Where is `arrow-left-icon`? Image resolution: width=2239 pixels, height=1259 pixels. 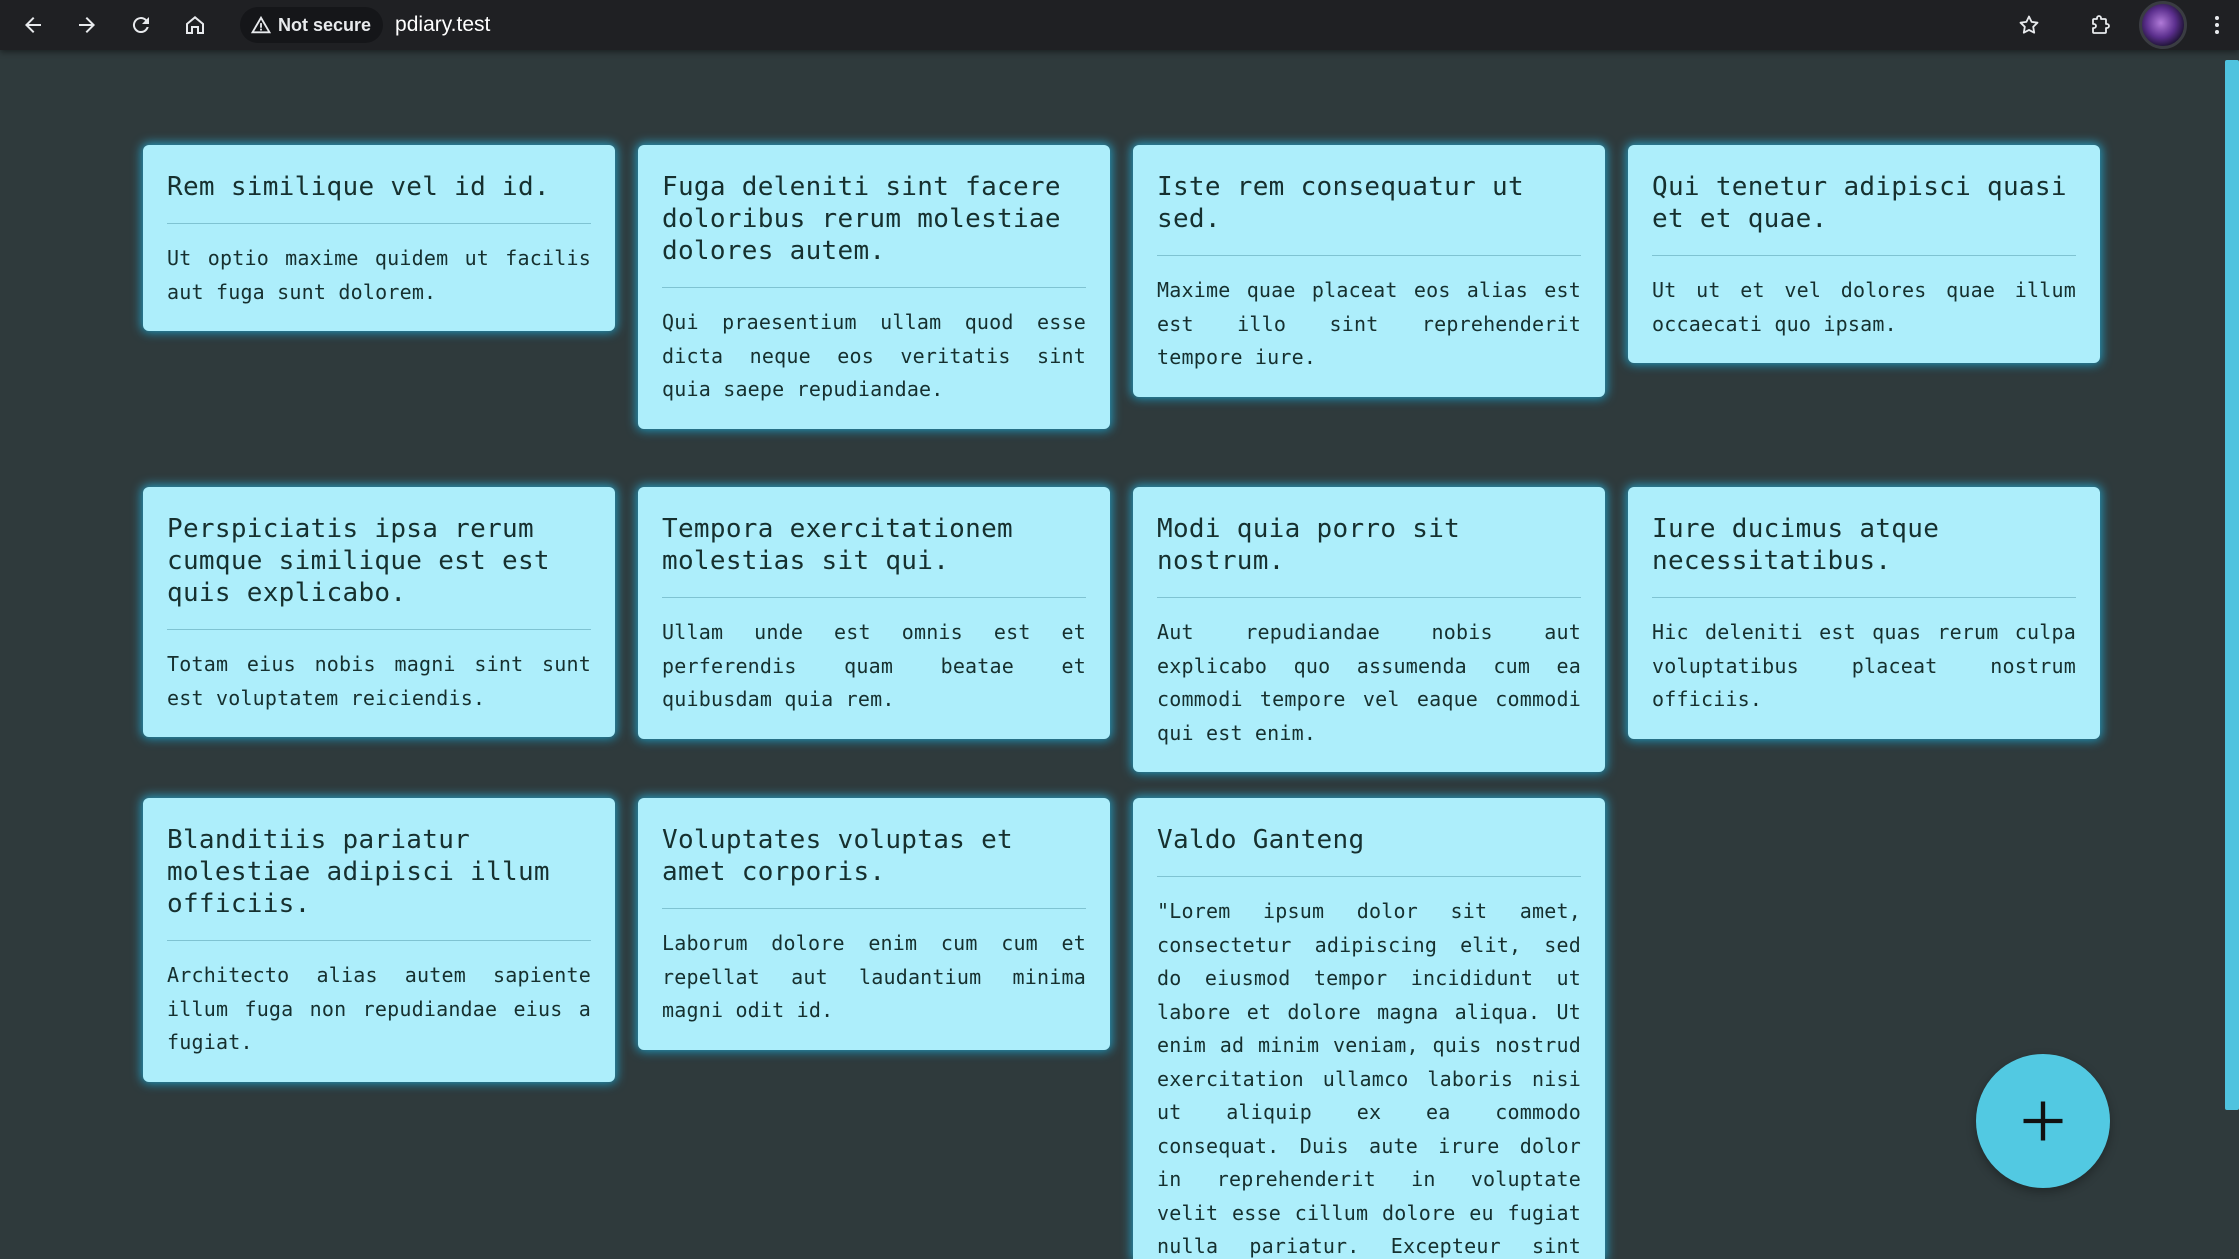 arrow-left-icon is located at coordinates (33, 25).